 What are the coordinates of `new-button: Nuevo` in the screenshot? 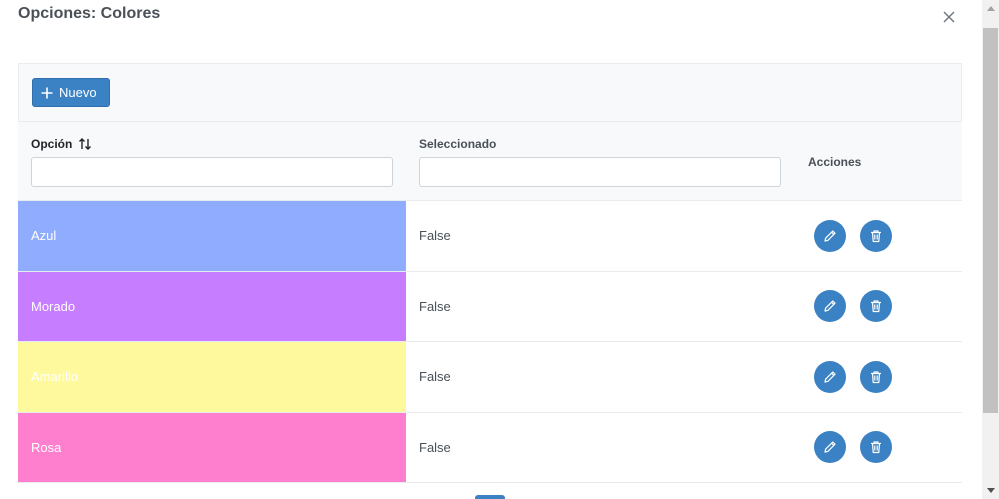 It's located at (71, 92).